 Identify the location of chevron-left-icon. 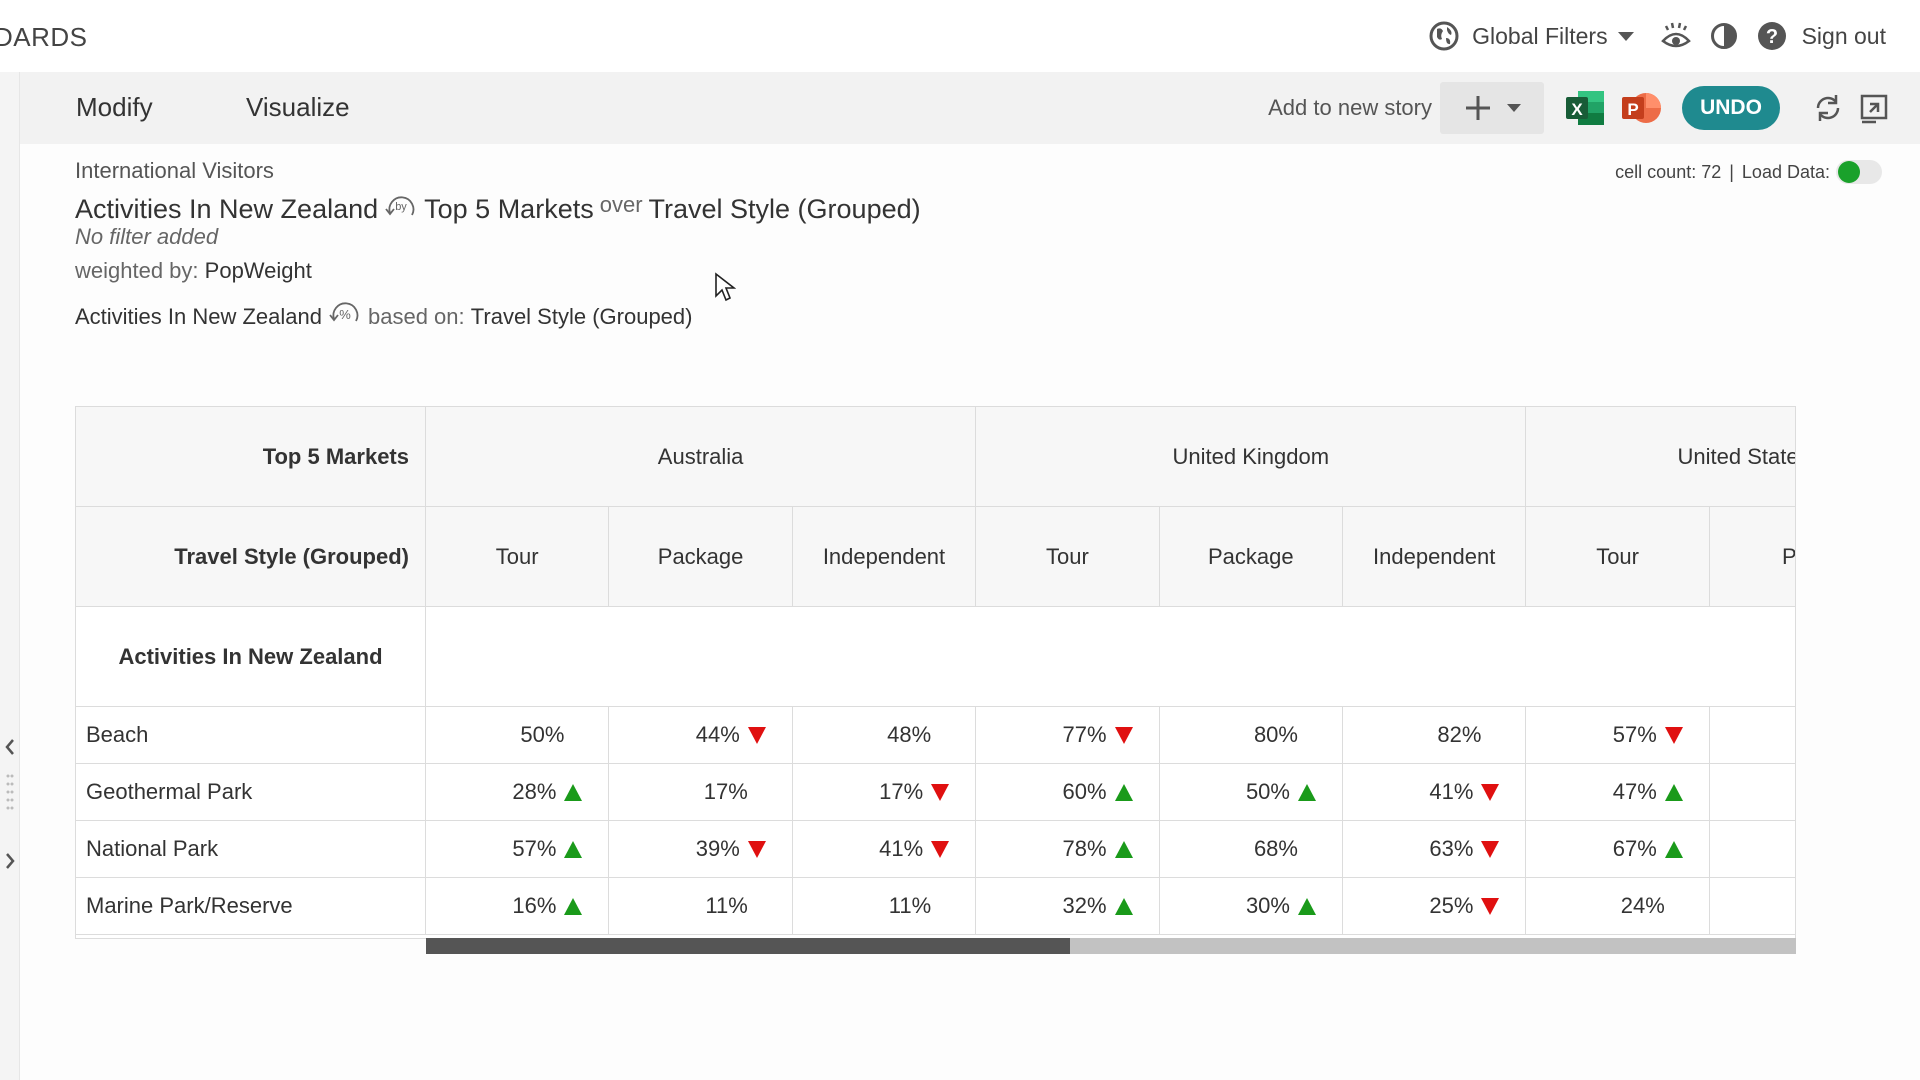
(10, 747).